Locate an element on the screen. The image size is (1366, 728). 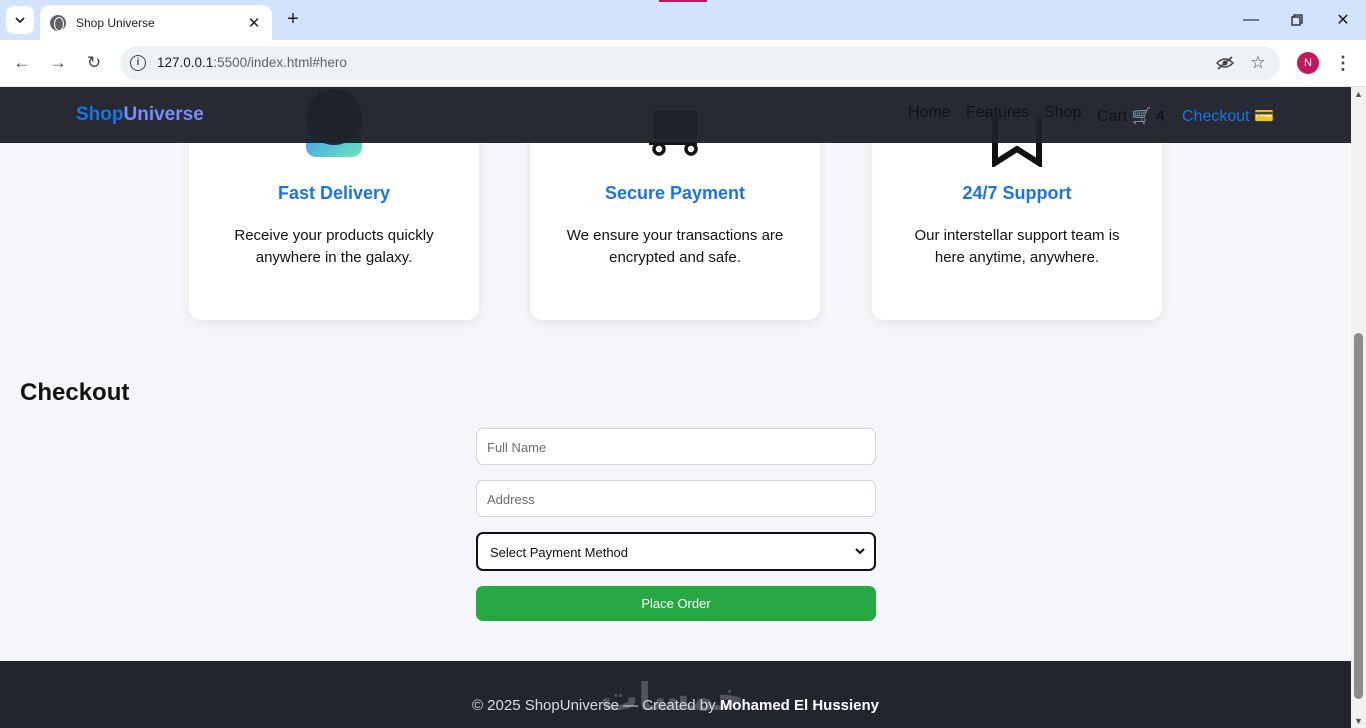
cart-count-badge: 4 is located at coordinates (1160, 116).